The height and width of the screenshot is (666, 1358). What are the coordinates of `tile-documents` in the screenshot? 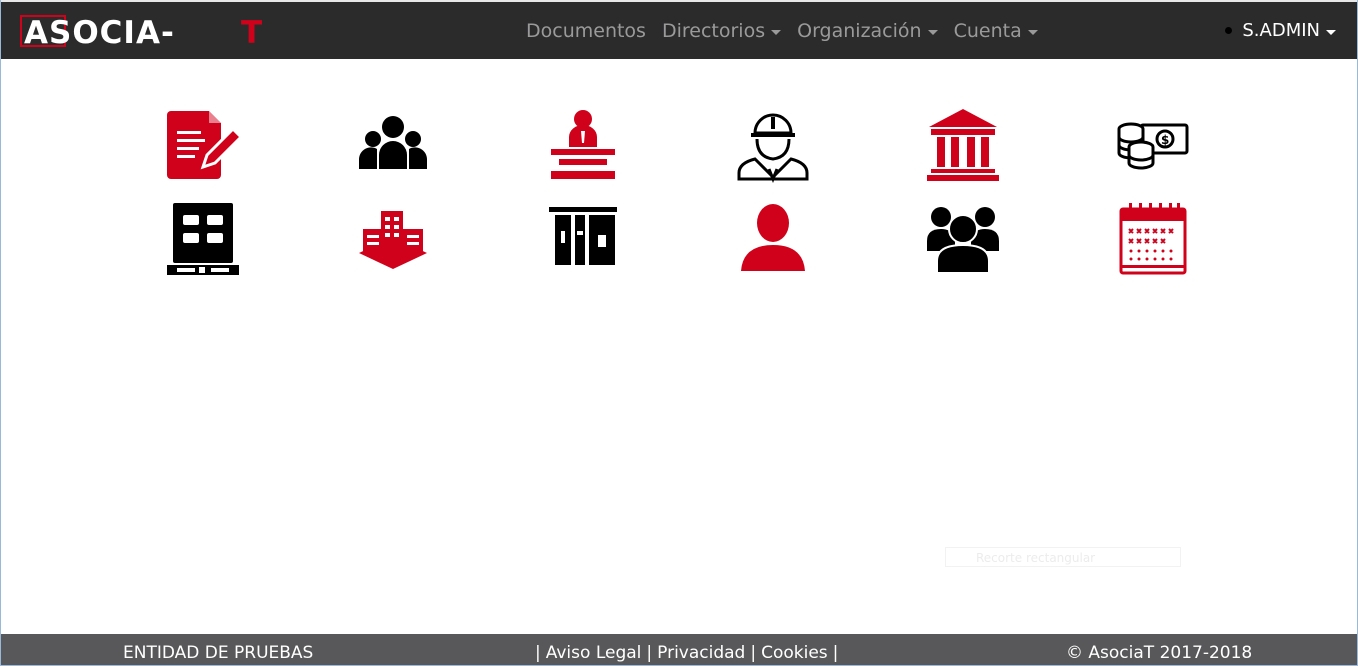 It's located at (203, 145).